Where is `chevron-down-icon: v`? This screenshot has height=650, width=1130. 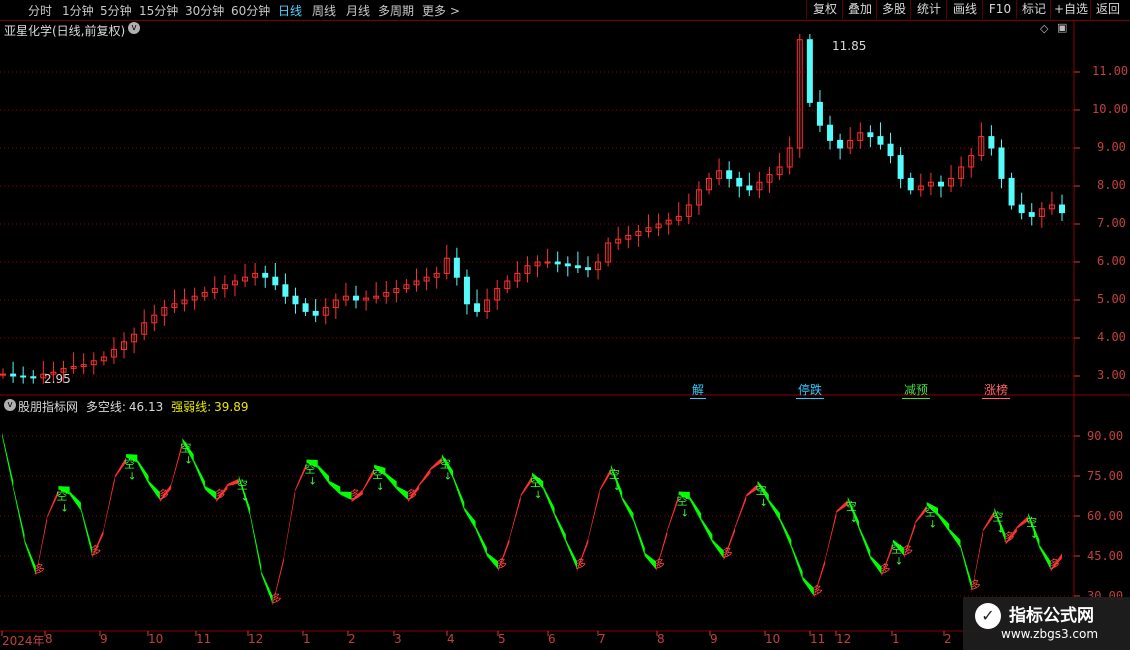
chevron-down-icon: v is located at coordinates (10, 405).